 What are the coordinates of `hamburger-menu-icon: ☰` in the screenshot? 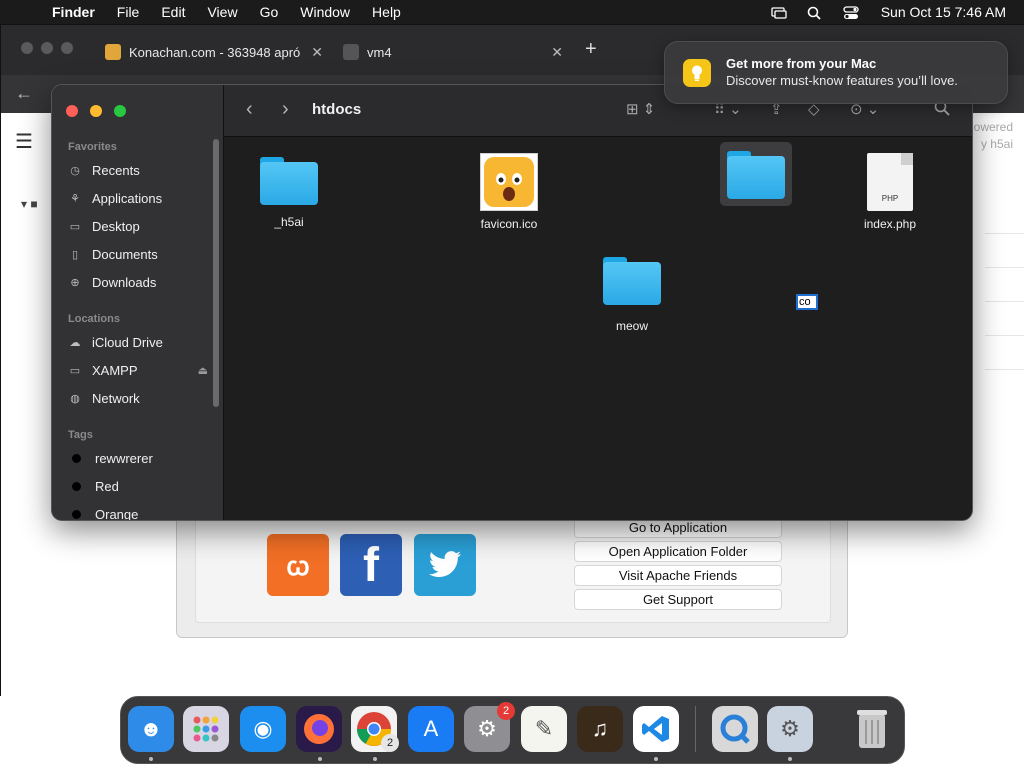 It's located at (24, 141).